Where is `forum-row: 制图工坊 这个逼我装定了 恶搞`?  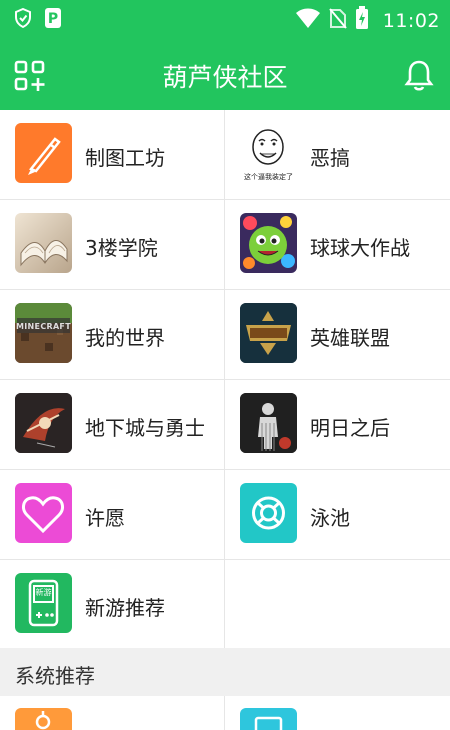
forum-row: 制图工坊 这个逼我装定了 恶搞 is located at coordinates (225, 155).